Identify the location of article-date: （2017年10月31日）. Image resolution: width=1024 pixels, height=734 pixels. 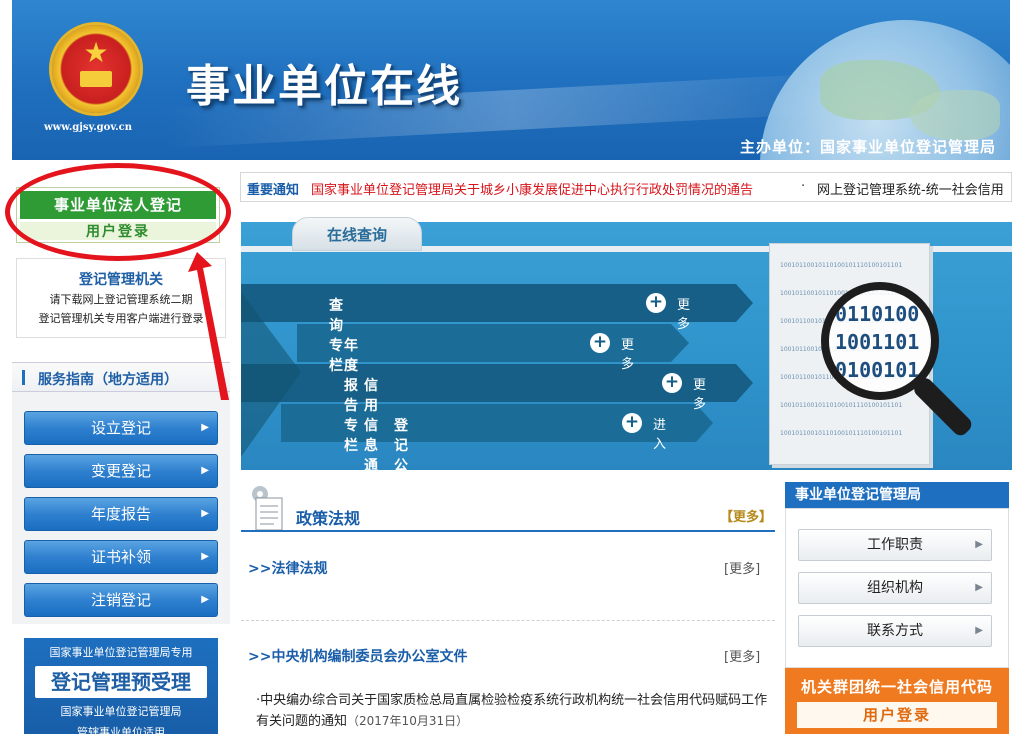
(408, 721).